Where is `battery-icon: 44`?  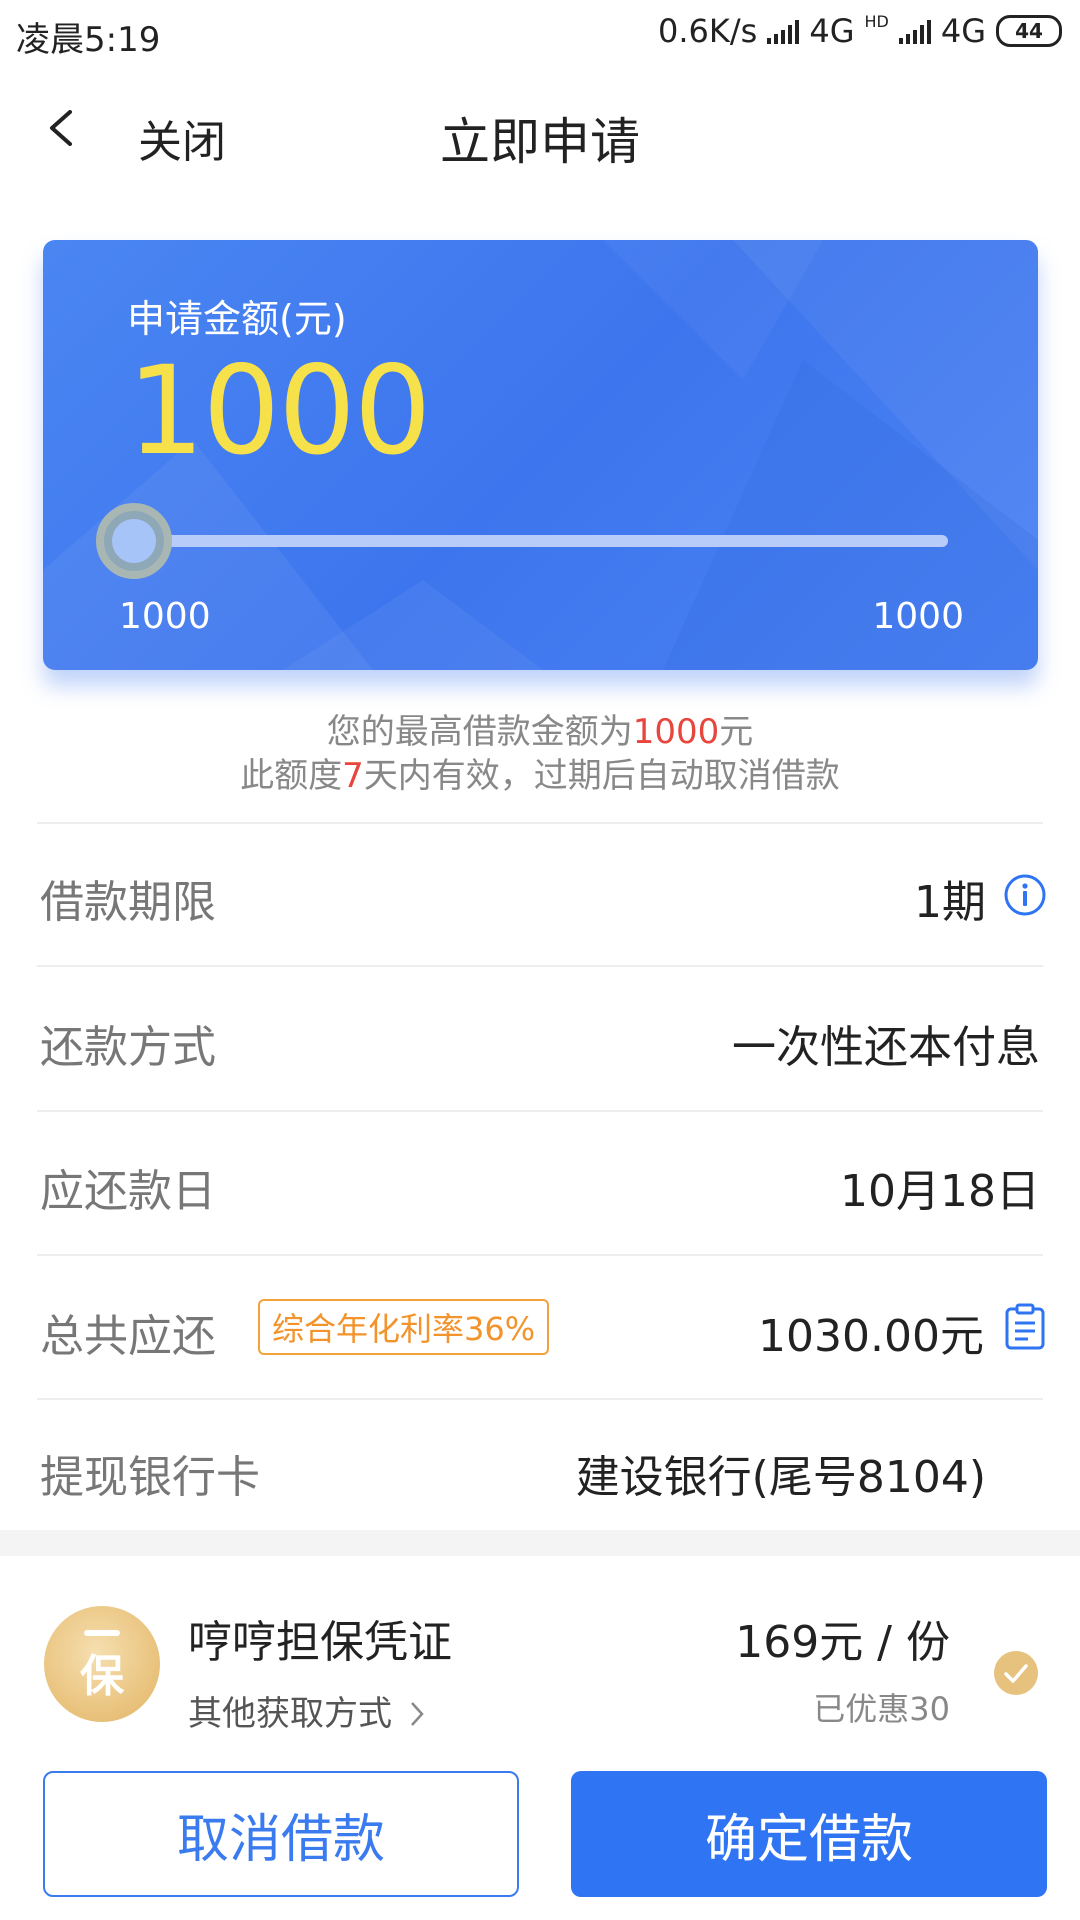 battery-icon: 44 is located at coordinates (1029, 31).